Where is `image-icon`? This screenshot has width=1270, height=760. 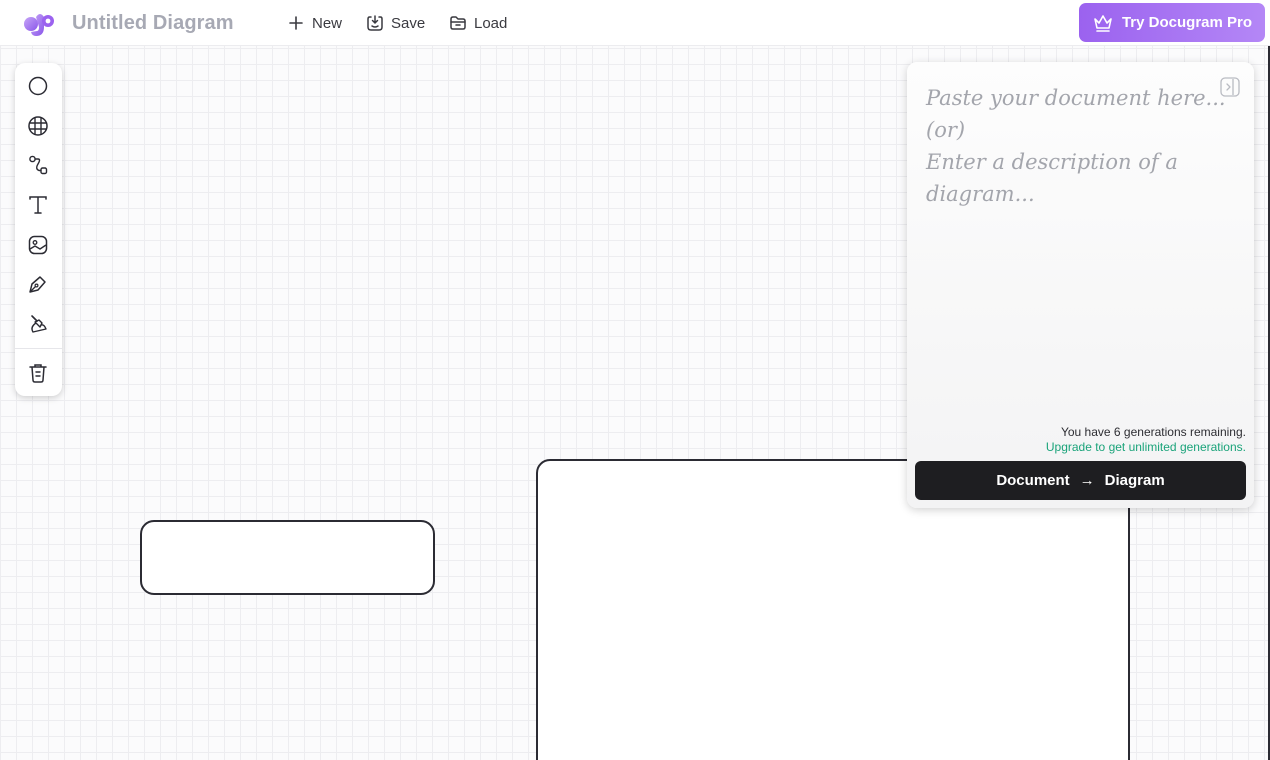
image-icon is located at coordinates (38, 245).